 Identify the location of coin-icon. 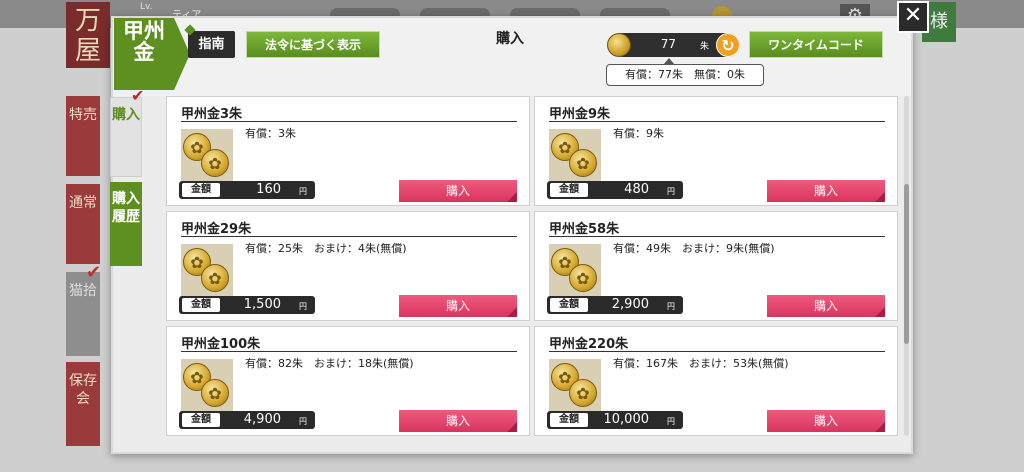
(619, 45).